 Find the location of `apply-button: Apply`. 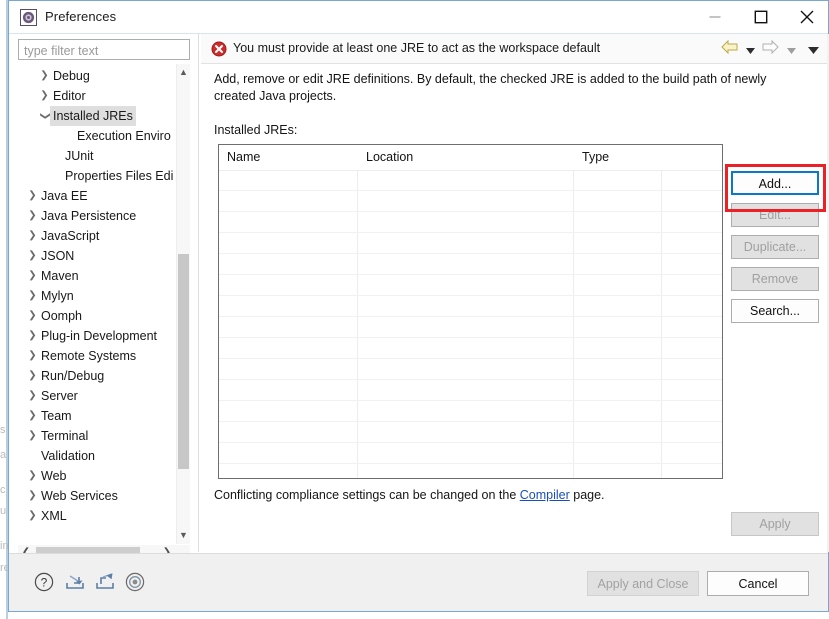

apply-button: Apply is located at coordinates (775, 524).